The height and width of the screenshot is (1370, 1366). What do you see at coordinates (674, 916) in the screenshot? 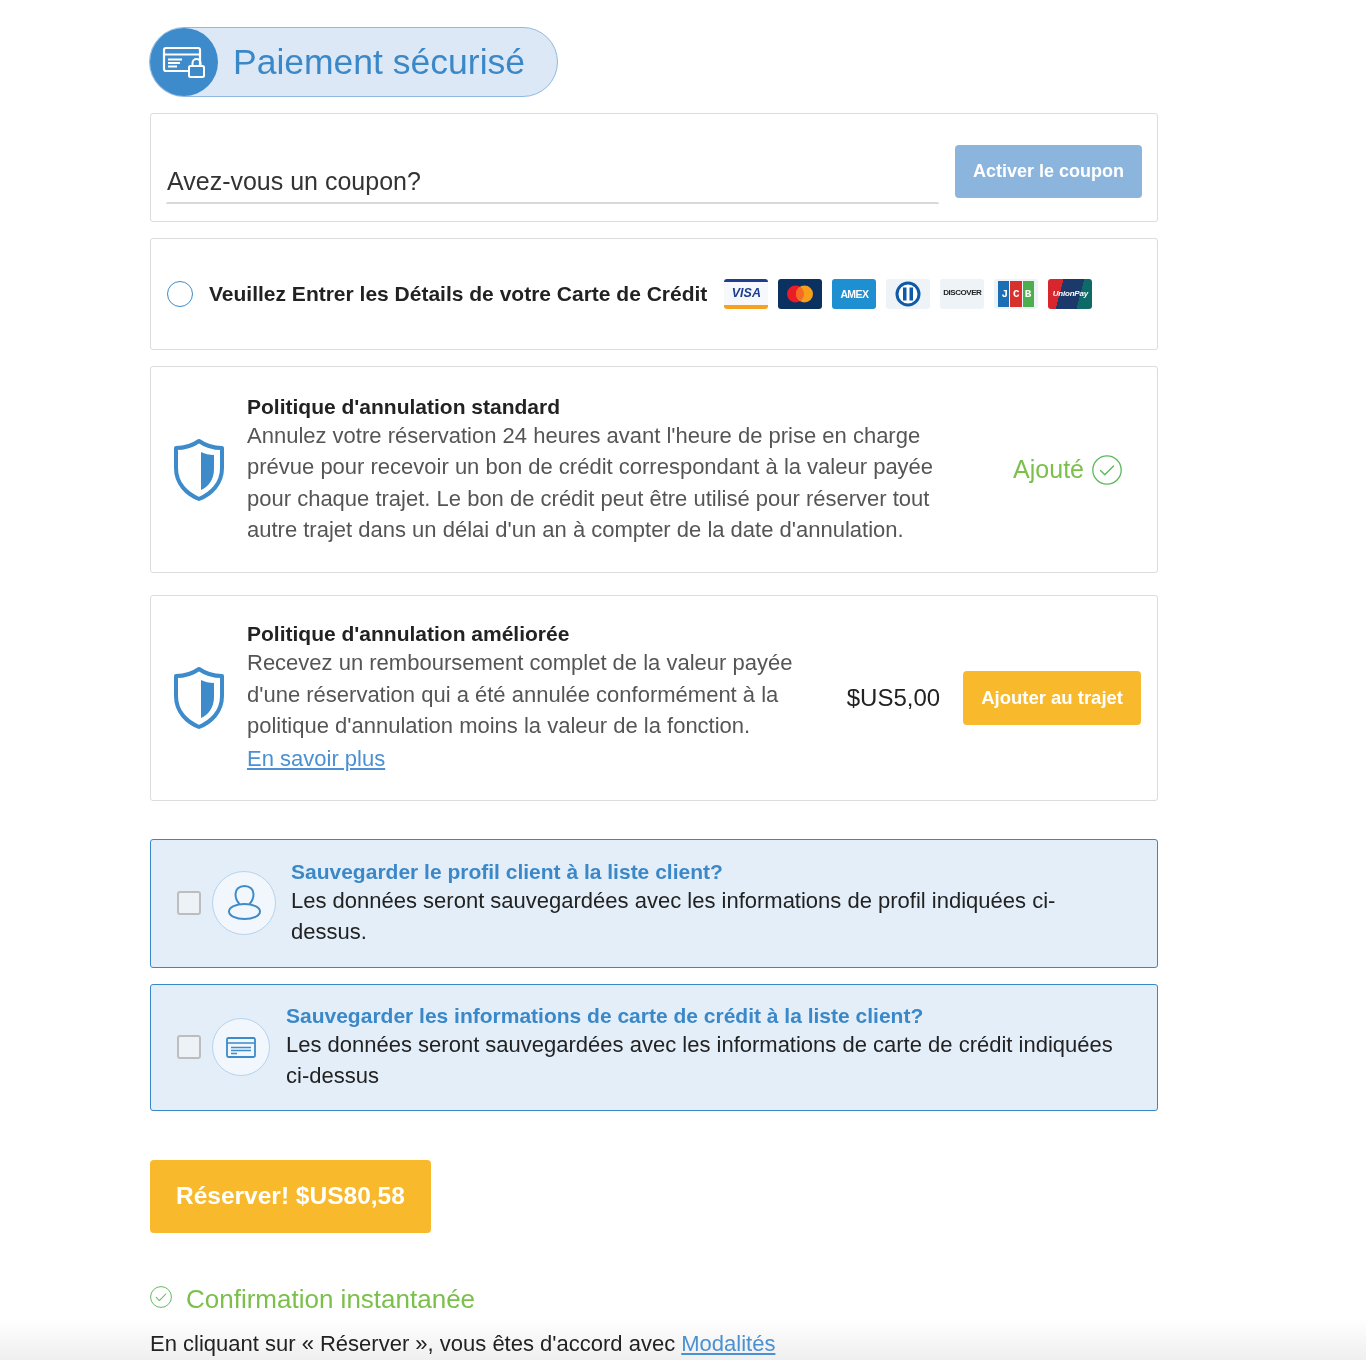
I see `option-description: Les données seront sauvegardées avec les informations de profil indiquées ci-dessus.` at bounding box center [674, 916].